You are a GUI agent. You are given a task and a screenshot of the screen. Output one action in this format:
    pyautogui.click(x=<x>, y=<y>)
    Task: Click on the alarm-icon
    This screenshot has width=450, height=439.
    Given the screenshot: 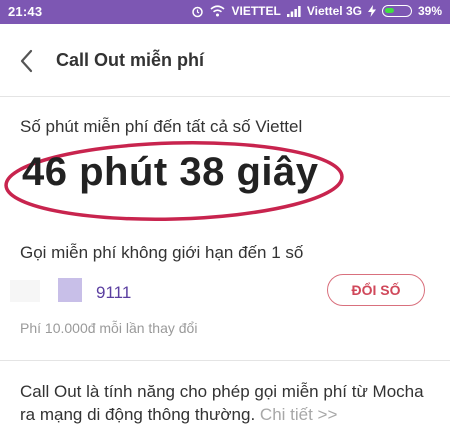 What is the action you would take?
    pyautogui.click(x=198, y=11)
    